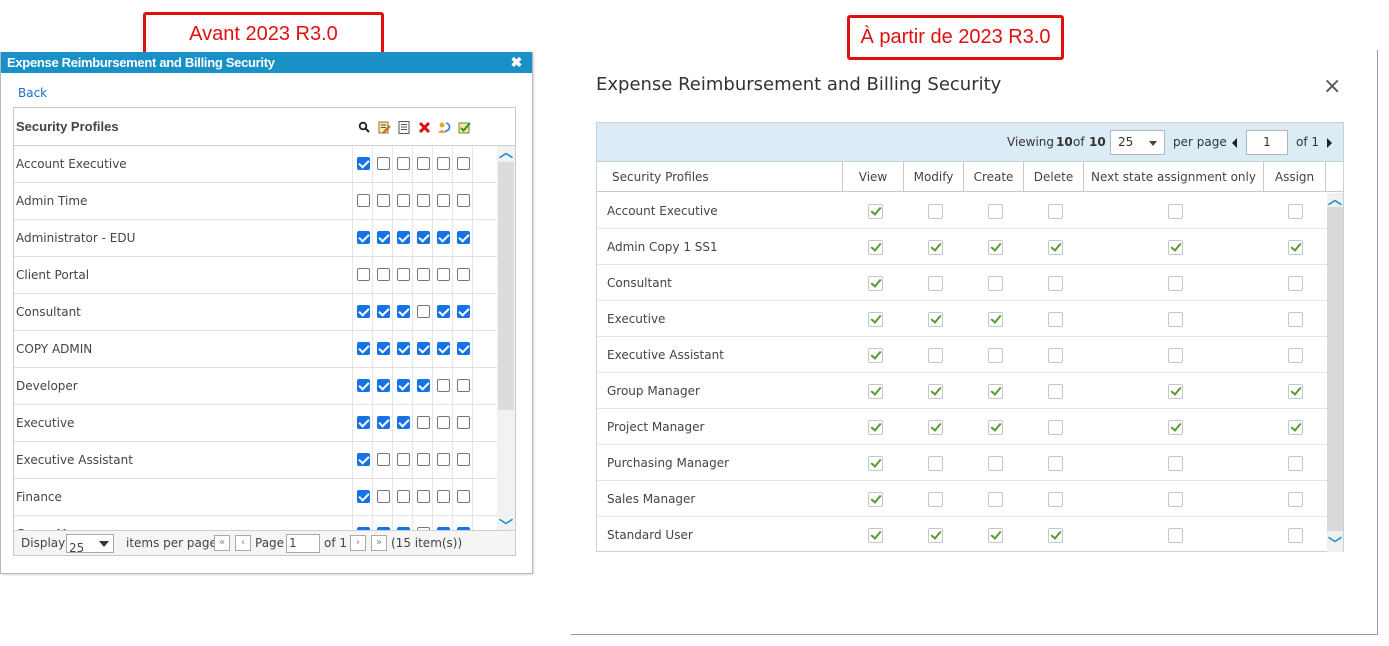 Image resolution: width=1389 pixels, height=646 pixels. What do you see at coordinates (1174, 177) in the screenshot?
I see `column-header: Next state assignment only` at bounding box center [1174, 177].